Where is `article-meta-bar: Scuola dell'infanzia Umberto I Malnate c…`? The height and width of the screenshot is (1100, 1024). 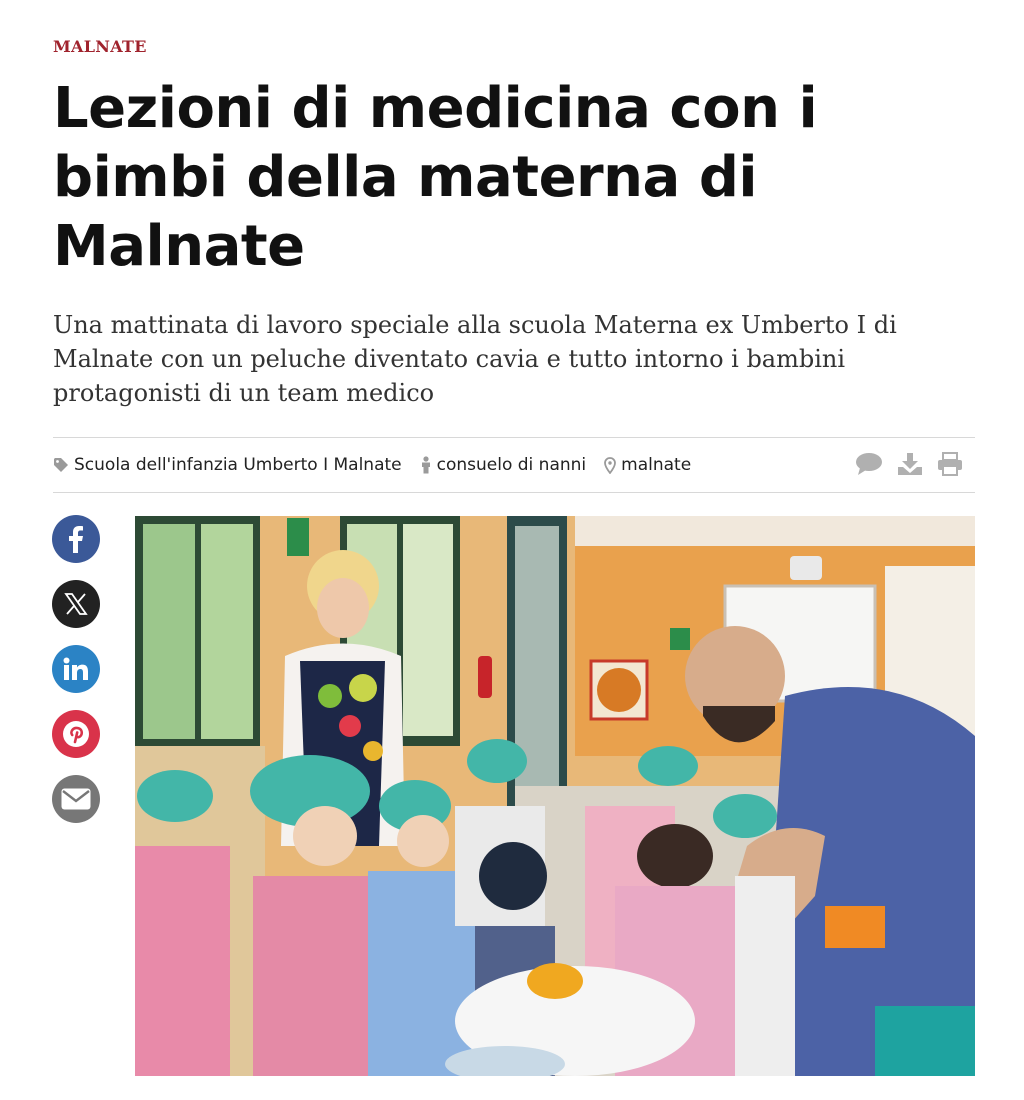
article-meta-bar: Scuola dell'infanzia Umberto I Malnate c… is located at coordinates (514, 465).